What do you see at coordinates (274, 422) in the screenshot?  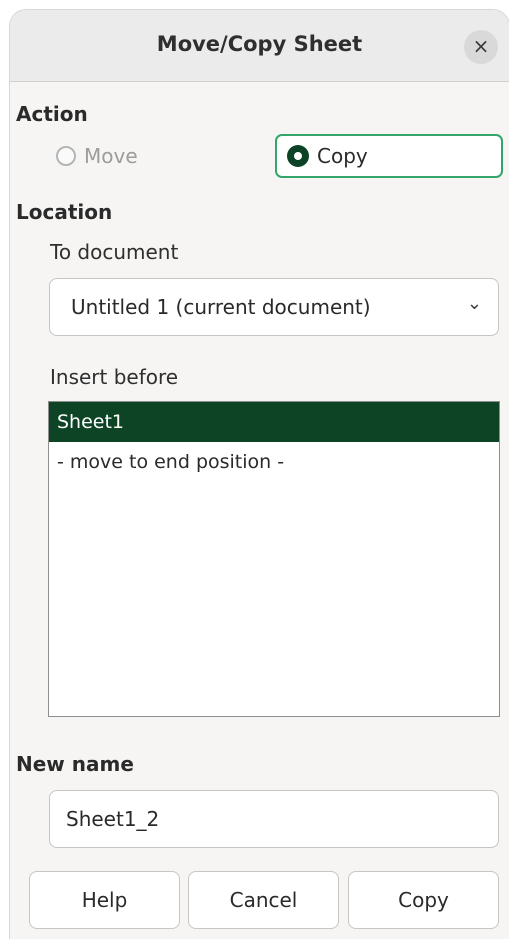 I see `list-item-sheet1: Sheet1` at bounding box center [274, 422].